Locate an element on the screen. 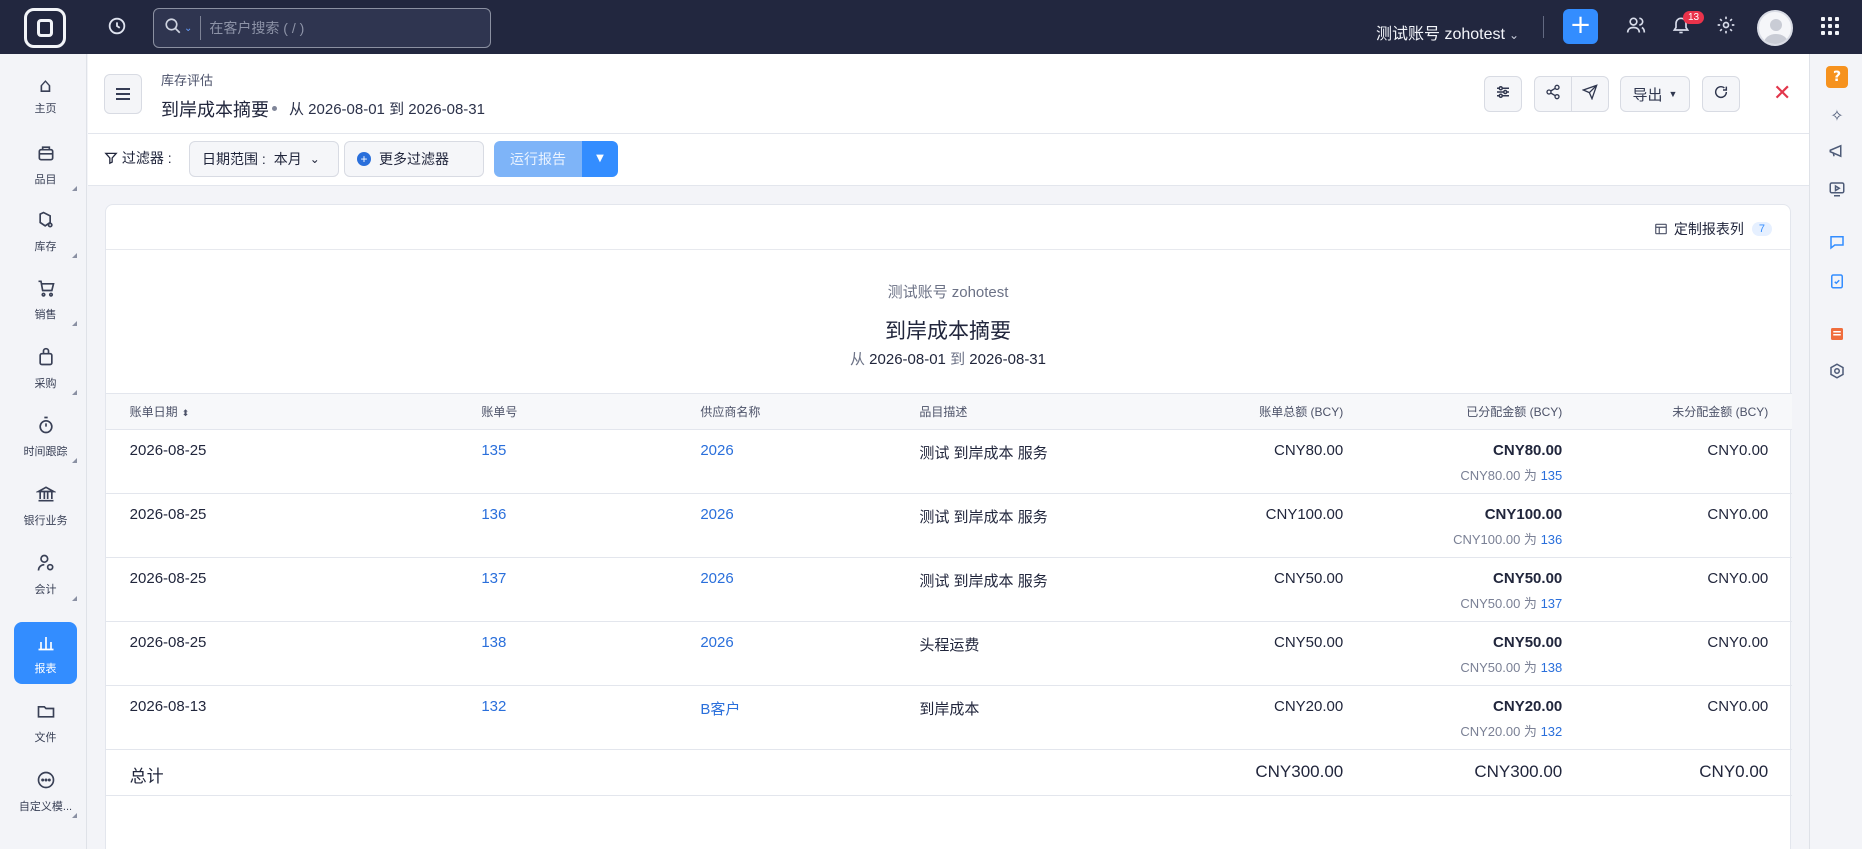 Image resolution: width=1862 pixels, height=849 pixels. chat-icon is located at coordinates (1837, 244).